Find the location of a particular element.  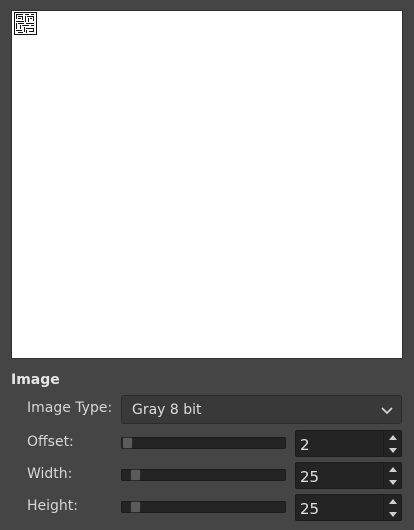

image-type-value: Gray 8 bit is located at coordinates (167, 409).